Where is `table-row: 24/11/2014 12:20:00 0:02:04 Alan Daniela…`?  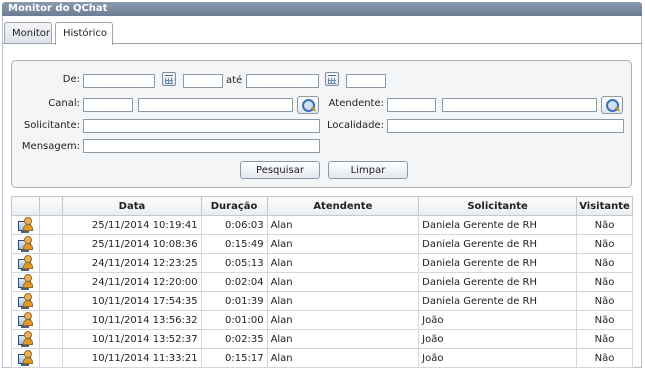 table-row: 24/11/2014 12:20:00 0:02:04 Alan Daniela… is located at coordinates (322, 282).